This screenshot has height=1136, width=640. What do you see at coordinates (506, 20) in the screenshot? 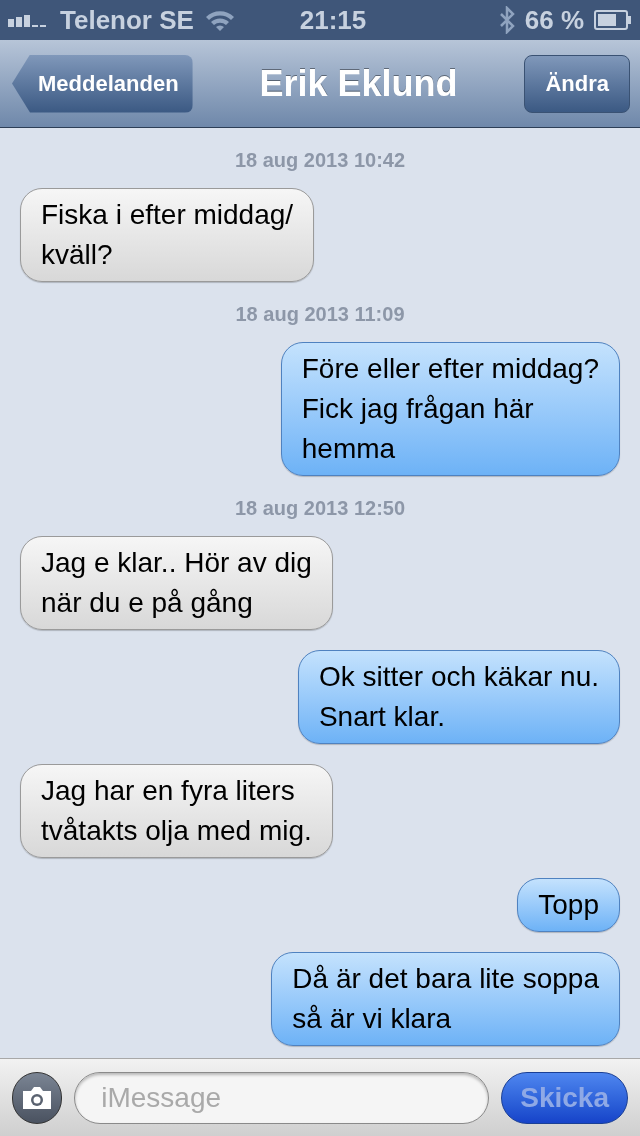
I see `bluetooth-icon` at bounding box center [506, 20].